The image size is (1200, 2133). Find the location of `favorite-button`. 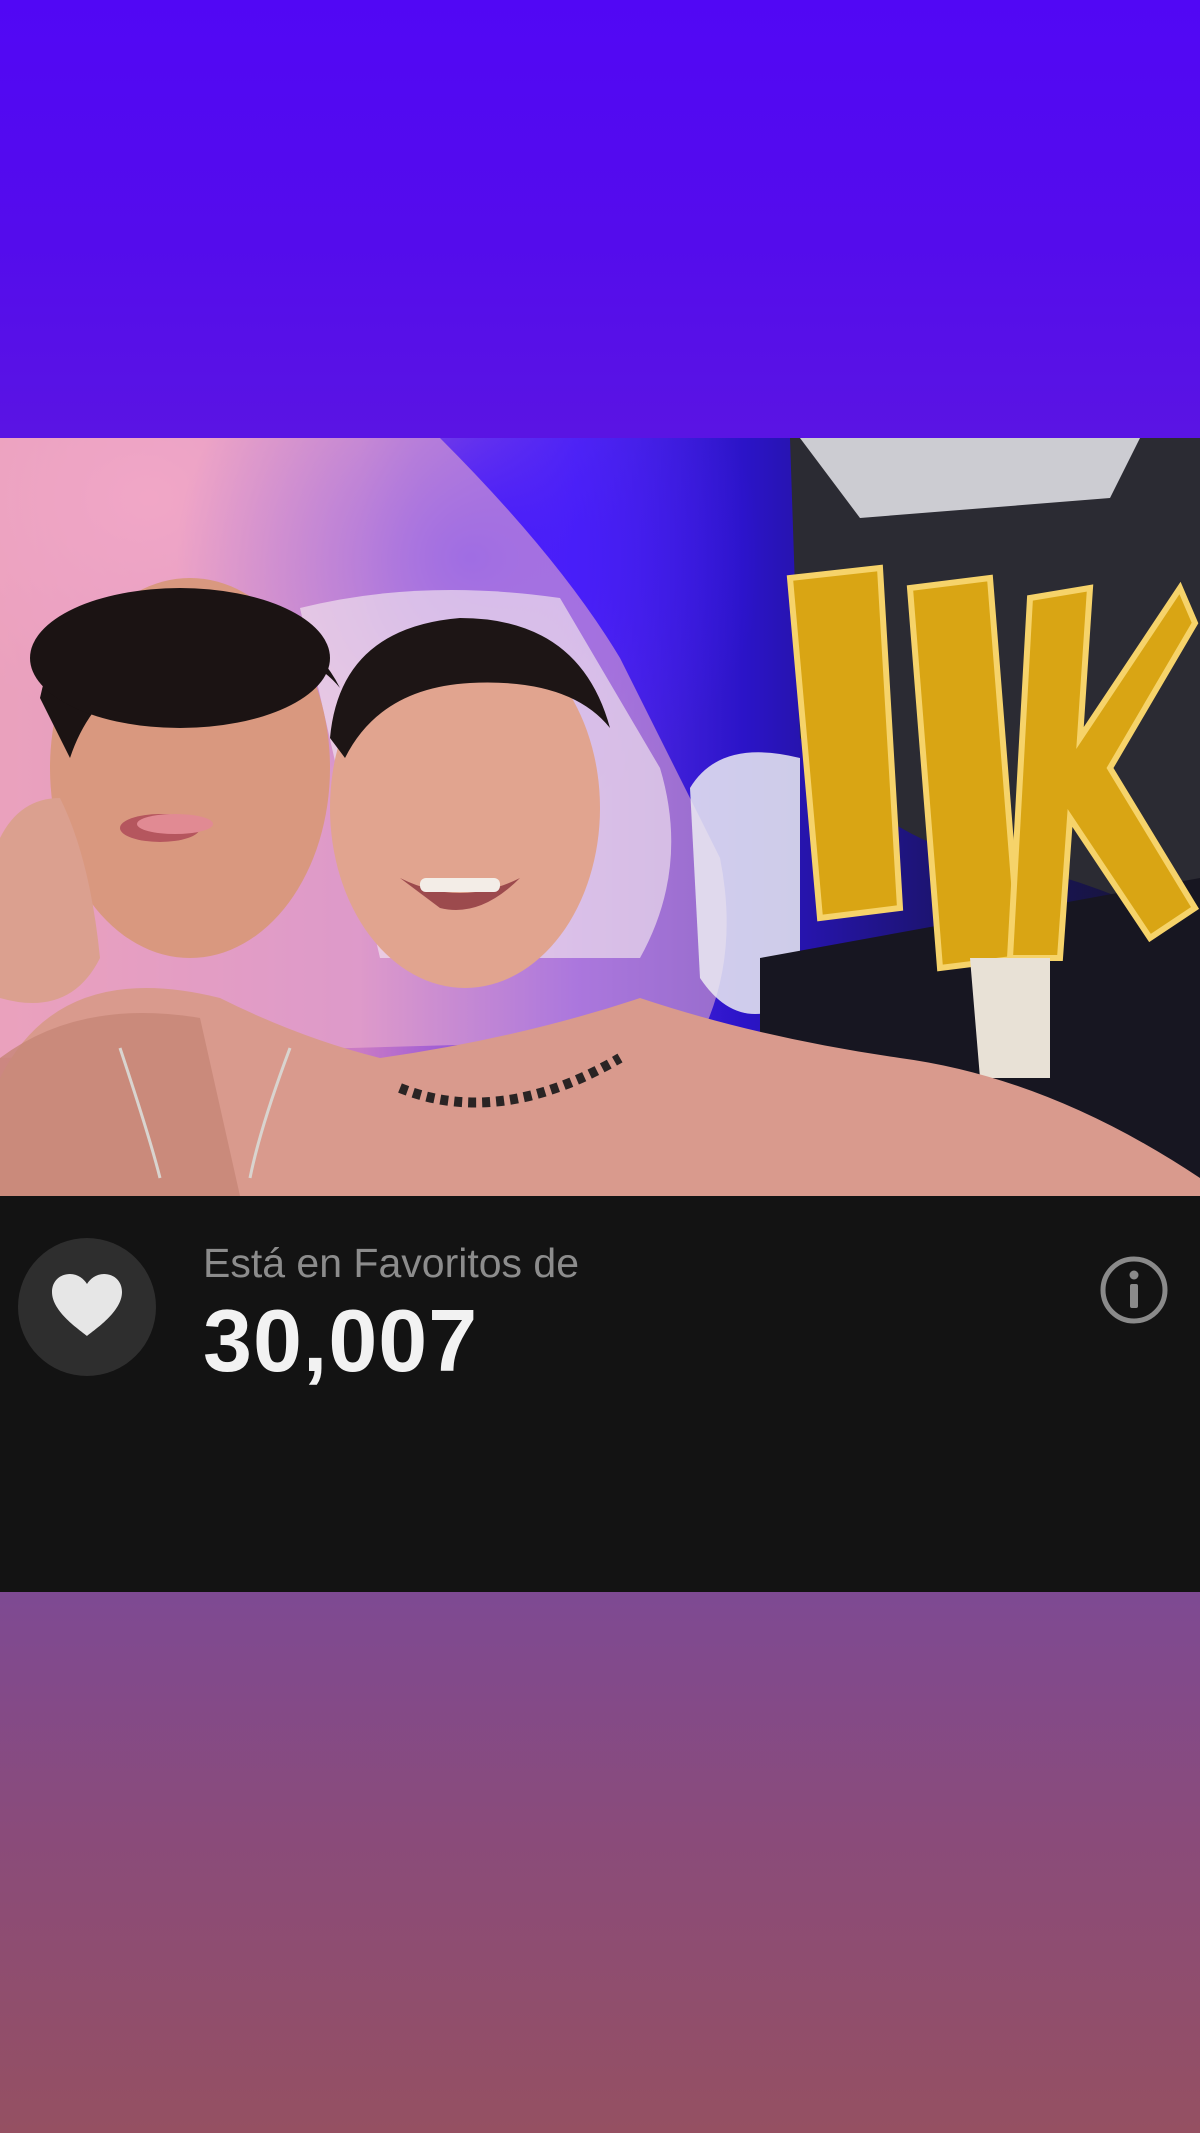

favorite-button is located at coordinates (87, 1307).